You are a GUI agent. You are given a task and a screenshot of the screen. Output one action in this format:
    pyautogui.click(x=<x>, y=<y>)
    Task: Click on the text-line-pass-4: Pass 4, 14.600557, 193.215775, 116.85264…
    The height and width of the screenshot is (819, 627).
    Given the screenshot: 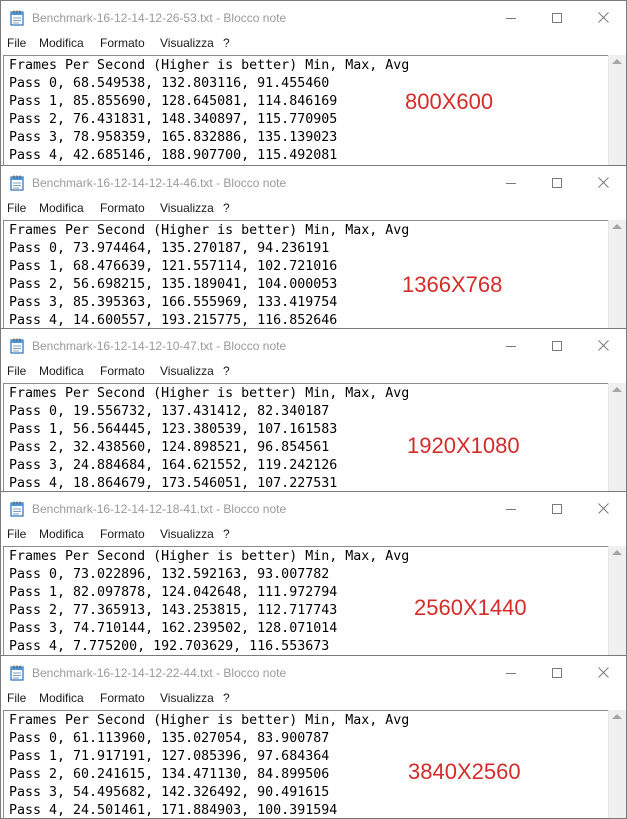 What is the action you would take?
    pyautogui.click(x=173, y=320)
    